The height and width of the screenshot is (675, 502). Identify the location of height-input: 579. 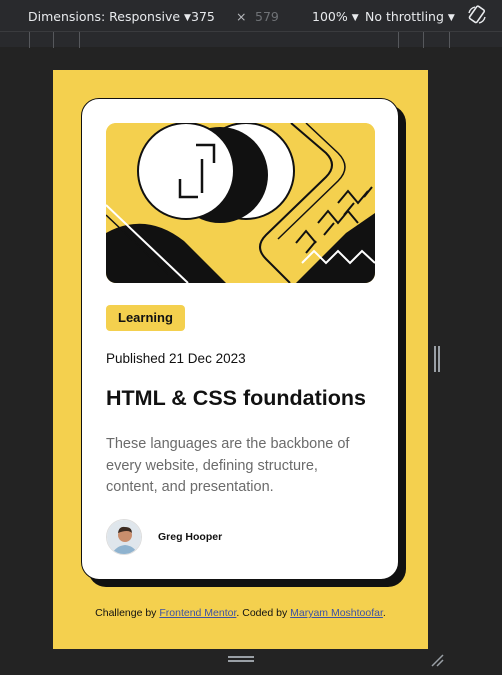
(267, 16).